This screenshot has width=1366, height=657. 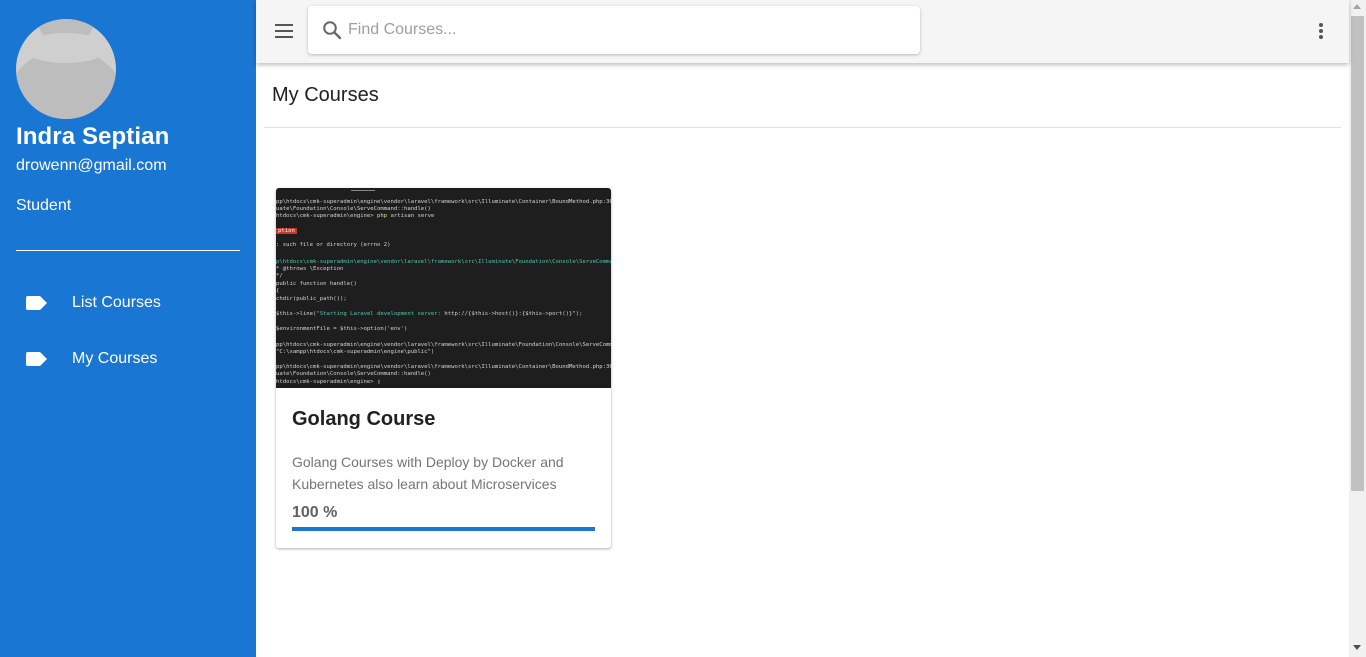 I want to click on scroll-up-arrow-icon, so click(x=1357, y=6).